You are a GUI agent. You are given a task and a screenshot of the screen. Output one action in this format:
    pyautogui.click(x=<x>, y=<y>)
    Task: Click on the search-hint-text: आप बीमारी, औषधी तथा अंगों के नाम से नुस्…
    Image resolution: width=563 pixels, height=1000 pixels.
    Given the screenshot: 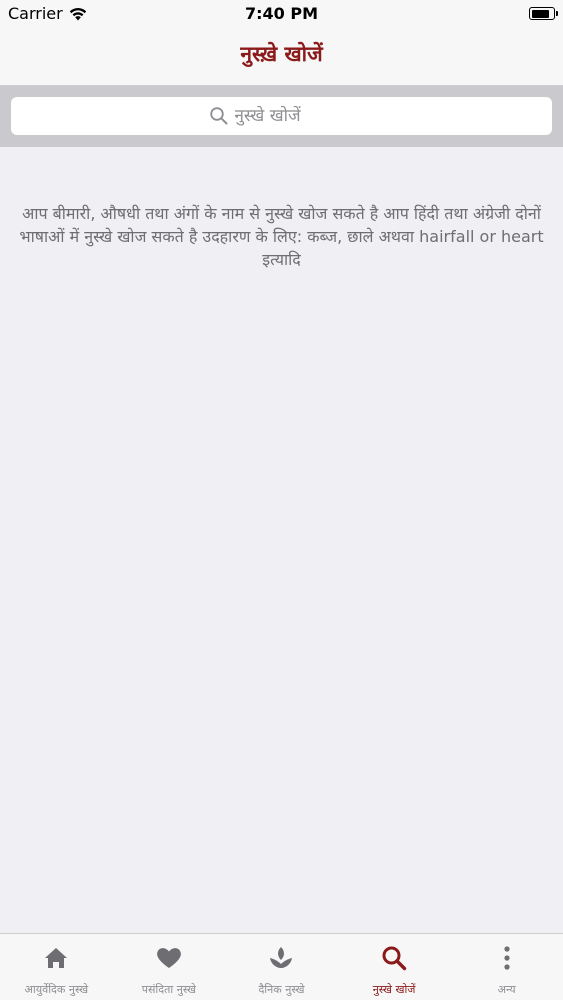 What is the action you would take?
    pyautogui.click(x=281, y=236)
    